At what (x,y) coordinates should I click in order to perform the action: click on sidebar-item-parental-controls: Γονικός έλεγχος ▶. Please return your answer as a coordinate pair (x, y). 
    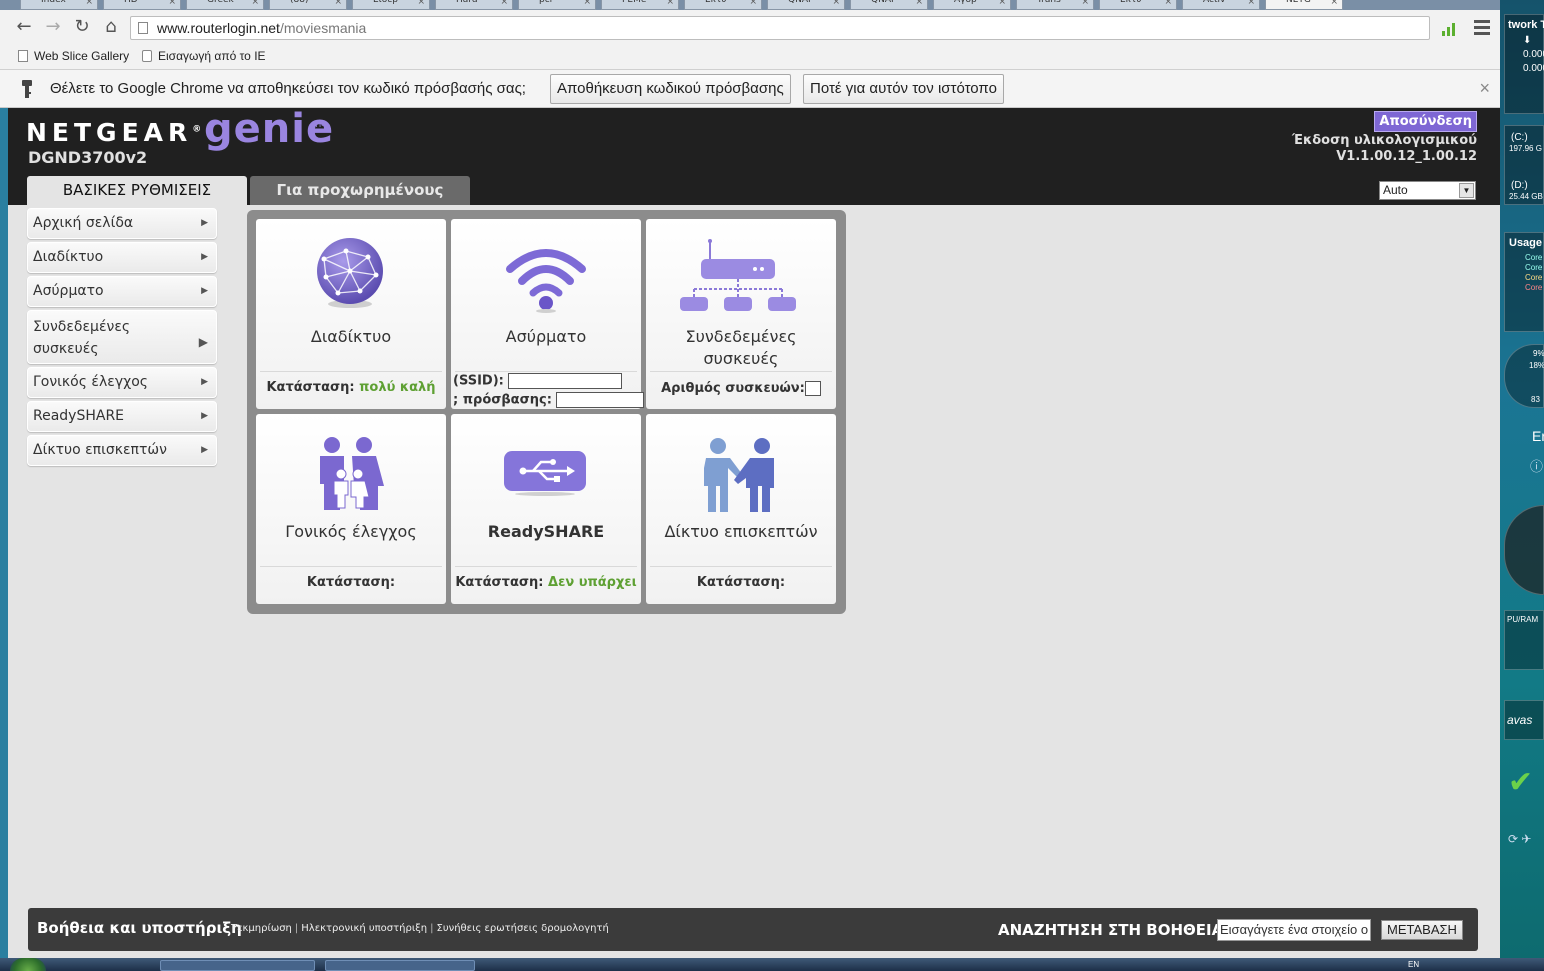
    Looking at the image, I should click on (122, 382).